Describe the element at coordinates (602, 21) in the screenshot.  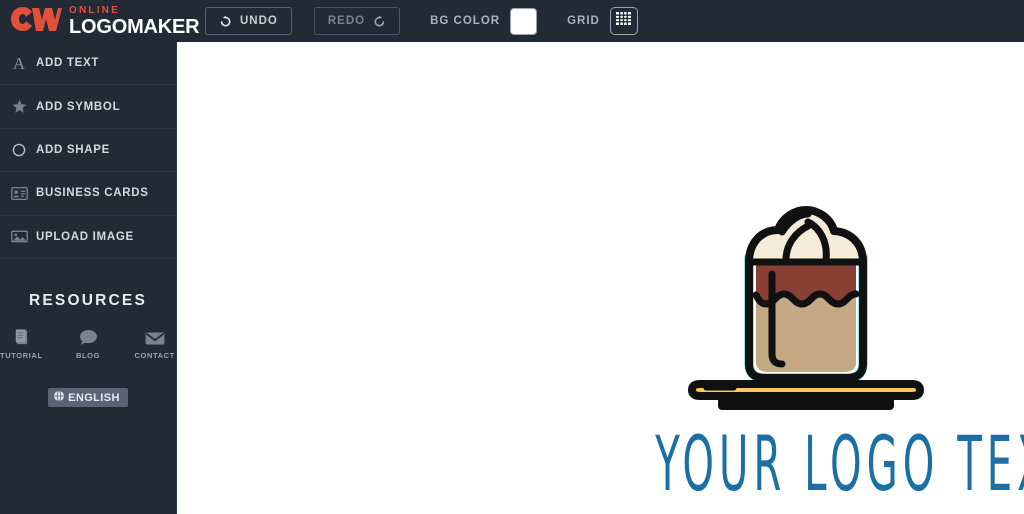
I see `grid-control: GRID` at that location.